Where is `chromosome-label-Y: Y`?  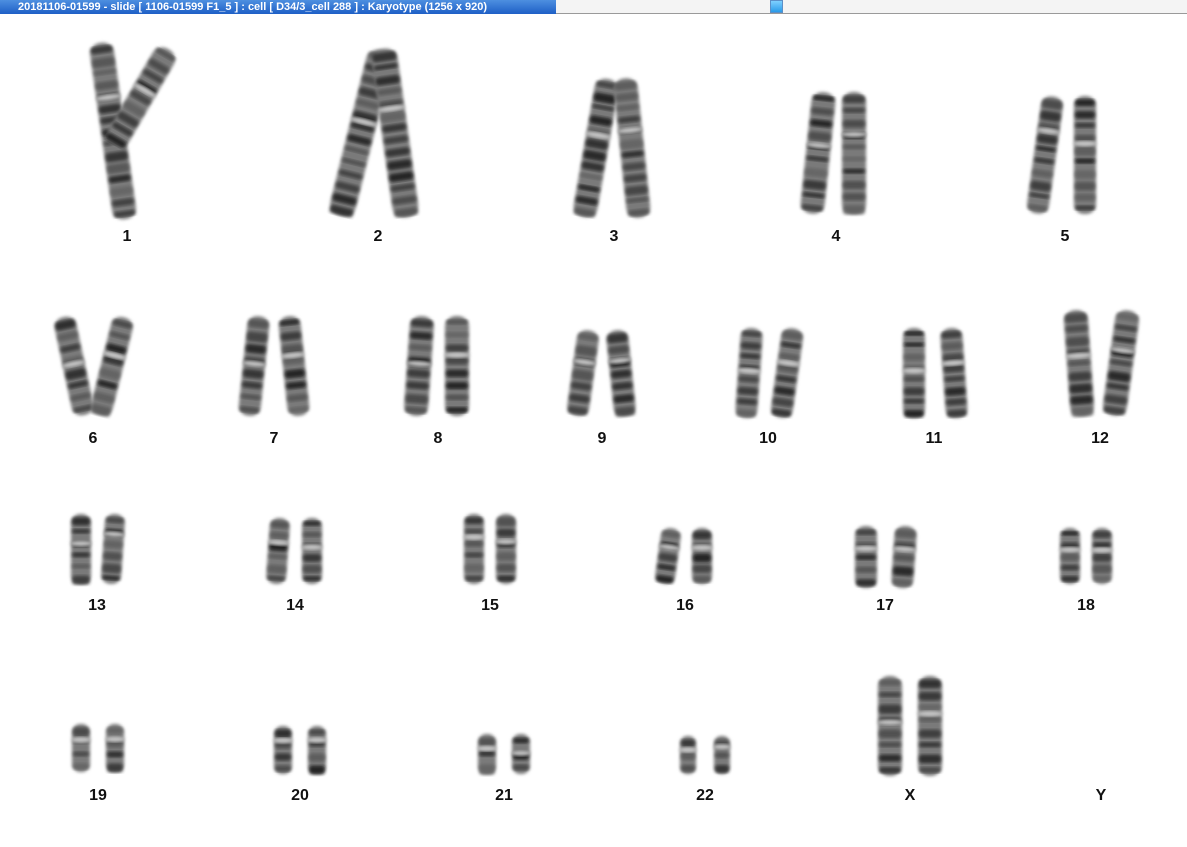
chromosome-label-Y: Y is located at coordinates (1101, 795).